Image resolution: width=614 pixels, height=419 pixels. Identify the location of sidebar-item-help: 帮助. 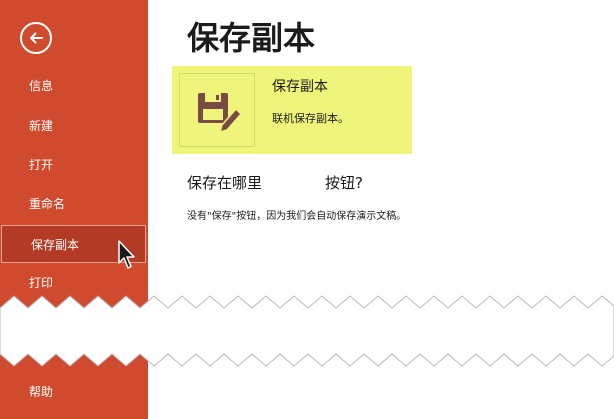
(74, 392).